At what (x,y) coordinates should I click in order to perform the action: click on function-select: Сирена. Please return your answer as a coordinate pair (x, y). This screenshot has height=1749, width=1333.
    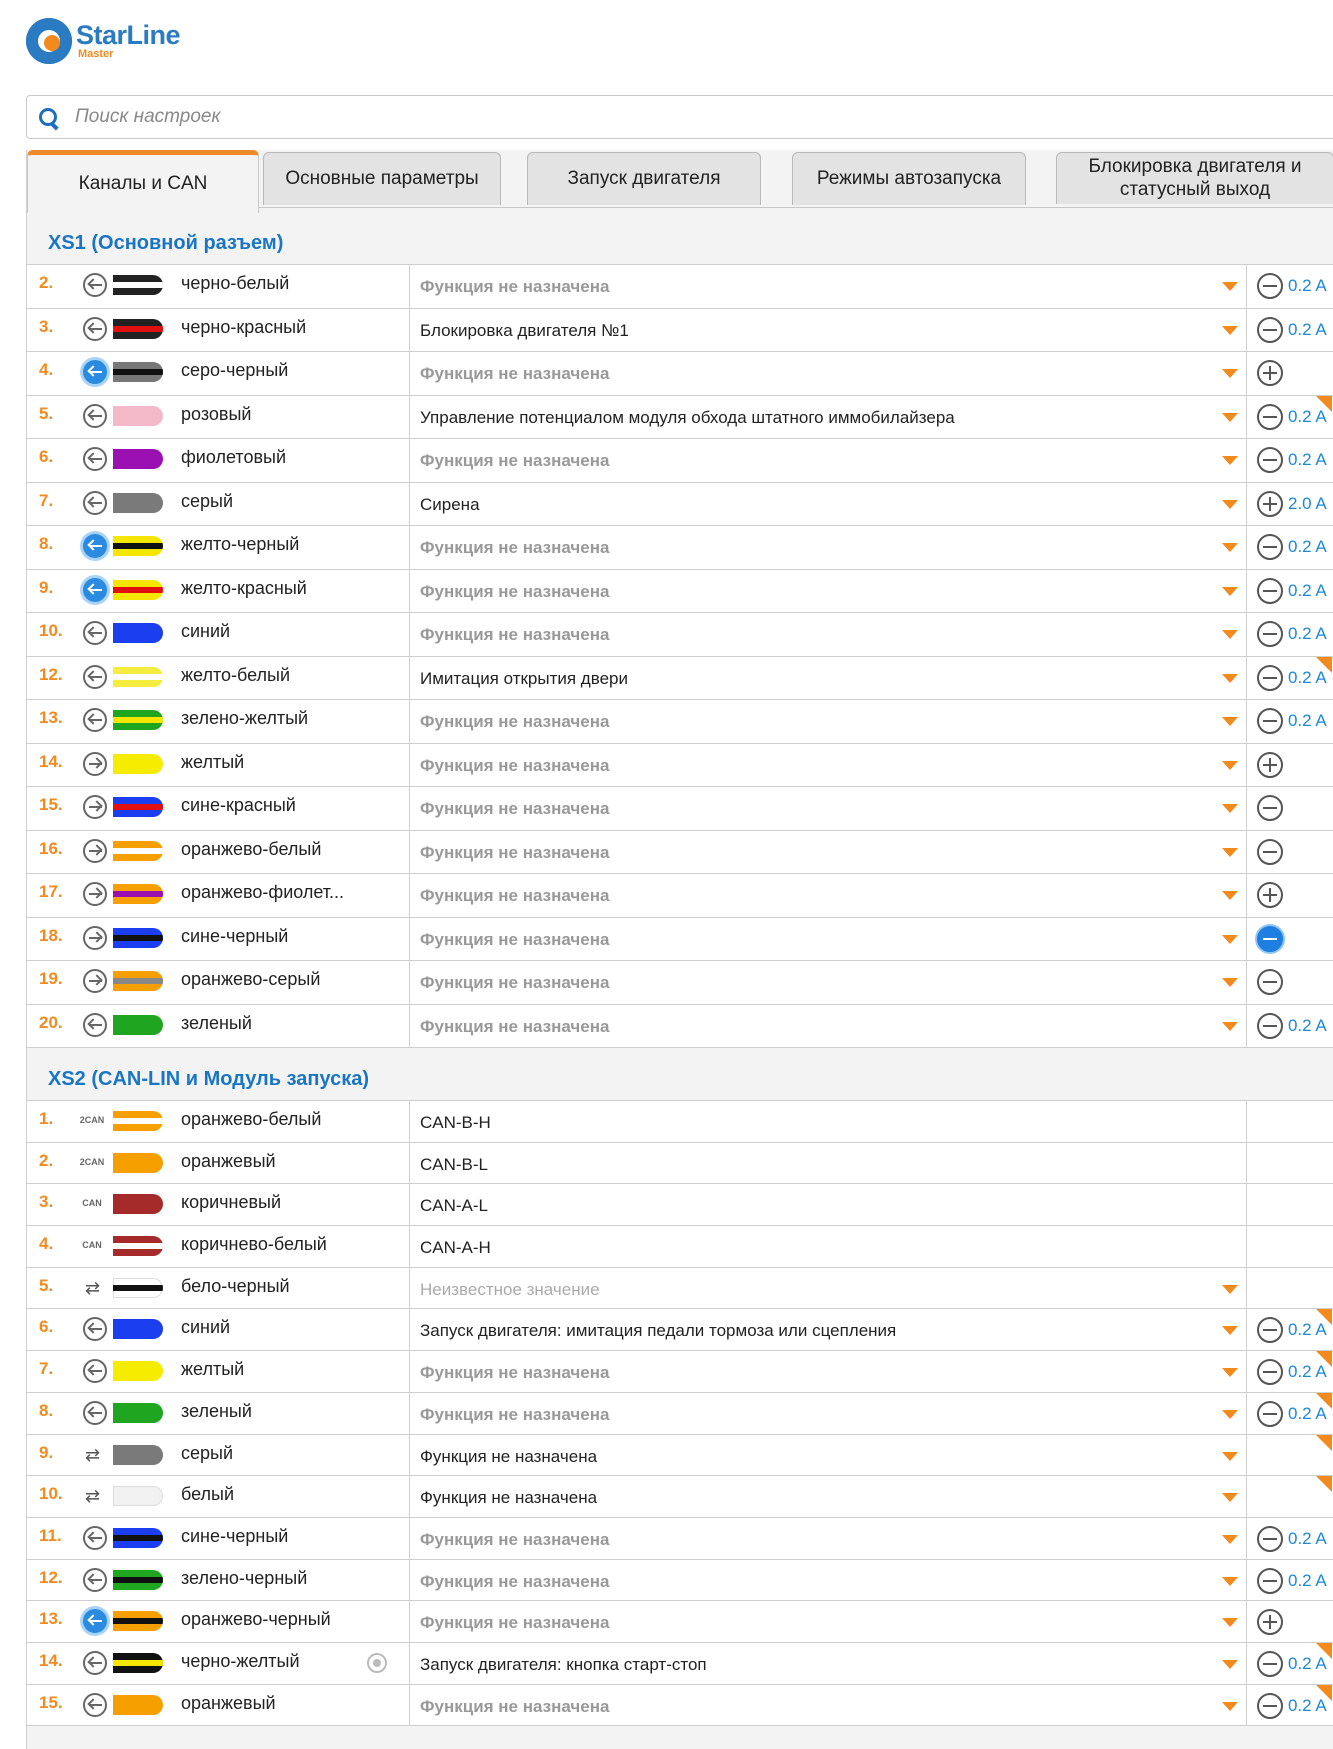
    Looking at the image, I should click on (828, 503).